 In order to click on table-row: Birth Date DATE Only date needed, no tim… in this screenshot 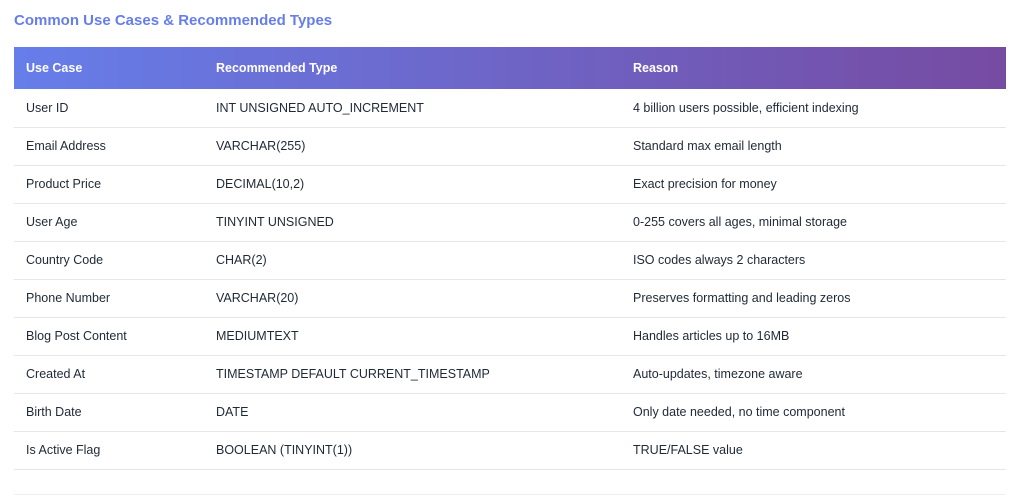, I will do `click(510, 412)`.